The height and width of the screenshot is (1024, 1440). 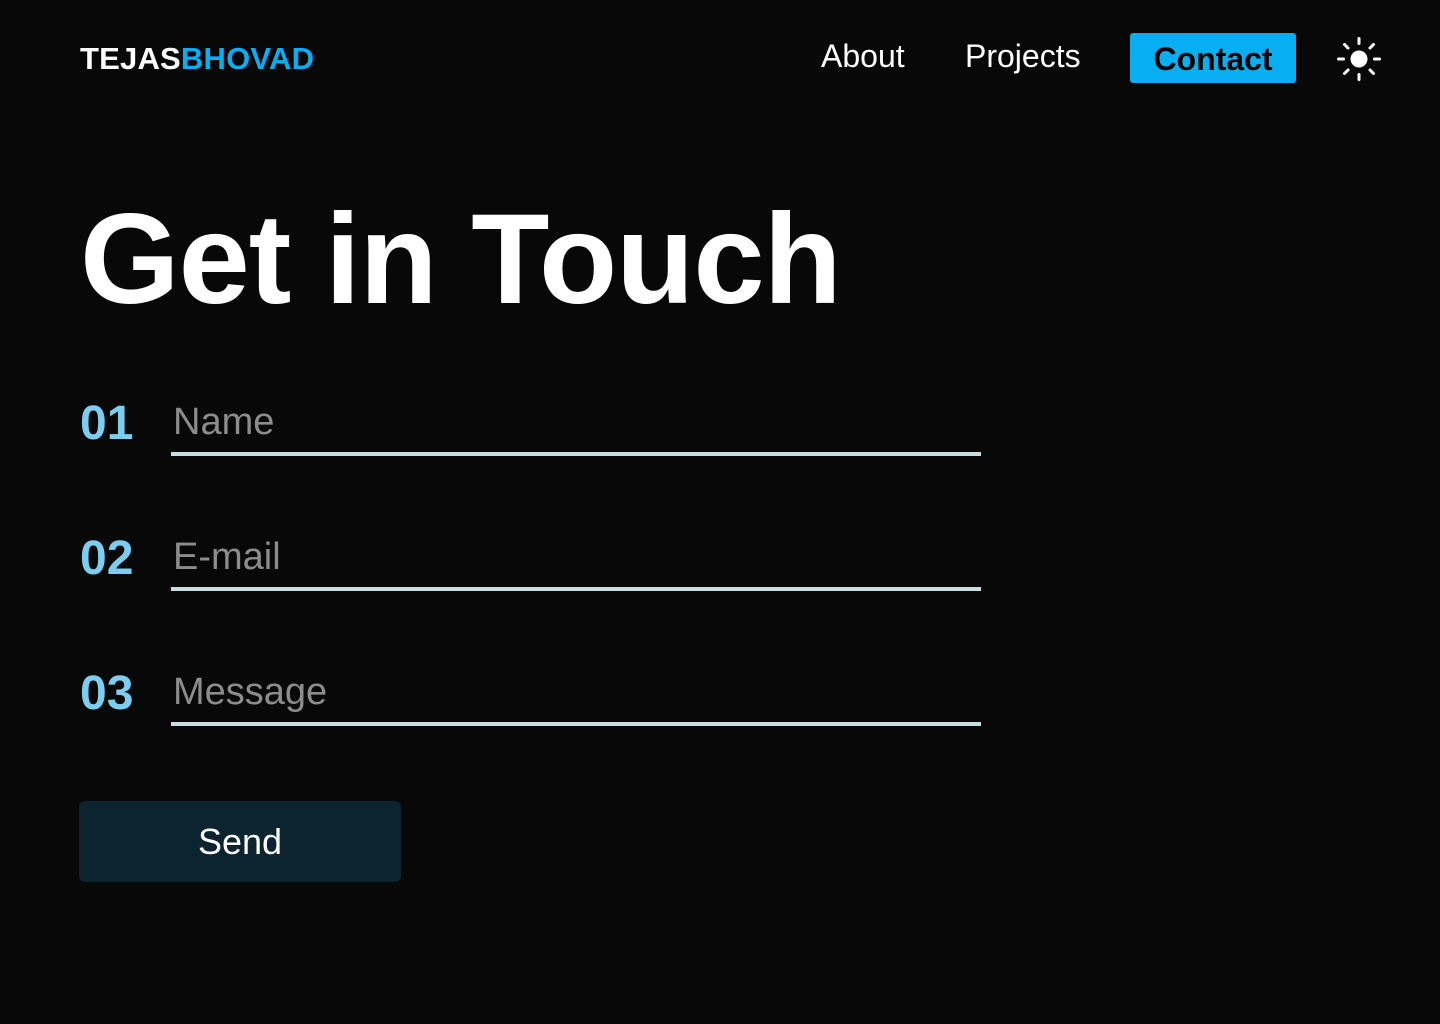 What do you see at coordinates (240, 841) in the screenshot?
I see `send-button: Send` at bounding box center [240, 841].